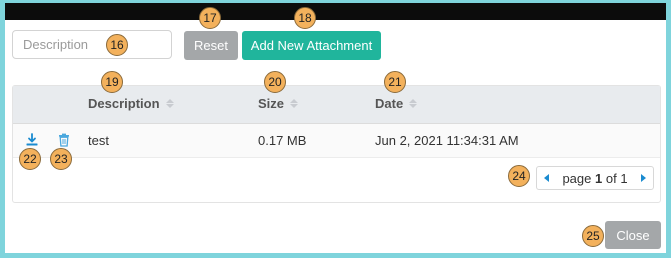 The height and width of the screenshot is (258, 671). Describe the element at coordinates (624, 178) in the screenshot. I see `total-pages: 1` at that location.